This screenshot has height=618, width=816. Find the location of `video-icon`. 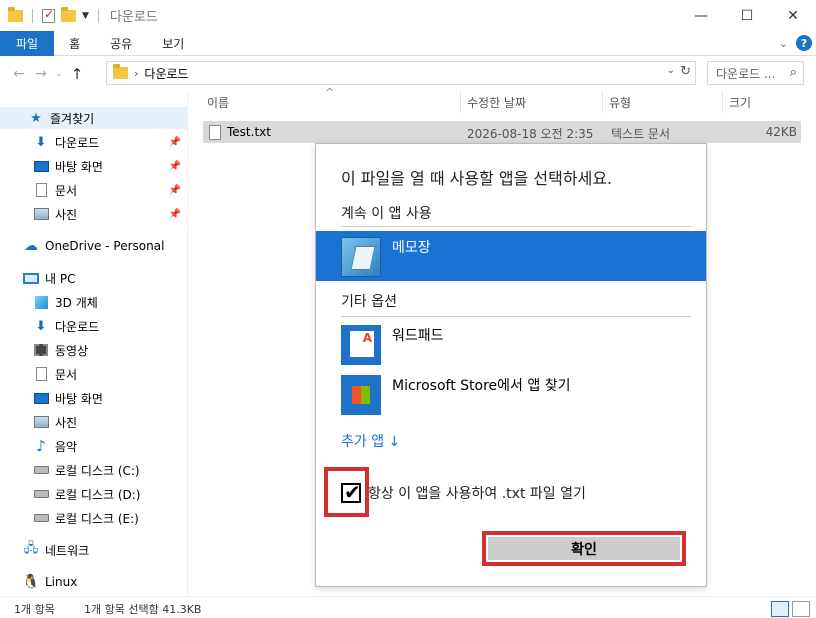

video-icon is located at coordinates (41, 350).